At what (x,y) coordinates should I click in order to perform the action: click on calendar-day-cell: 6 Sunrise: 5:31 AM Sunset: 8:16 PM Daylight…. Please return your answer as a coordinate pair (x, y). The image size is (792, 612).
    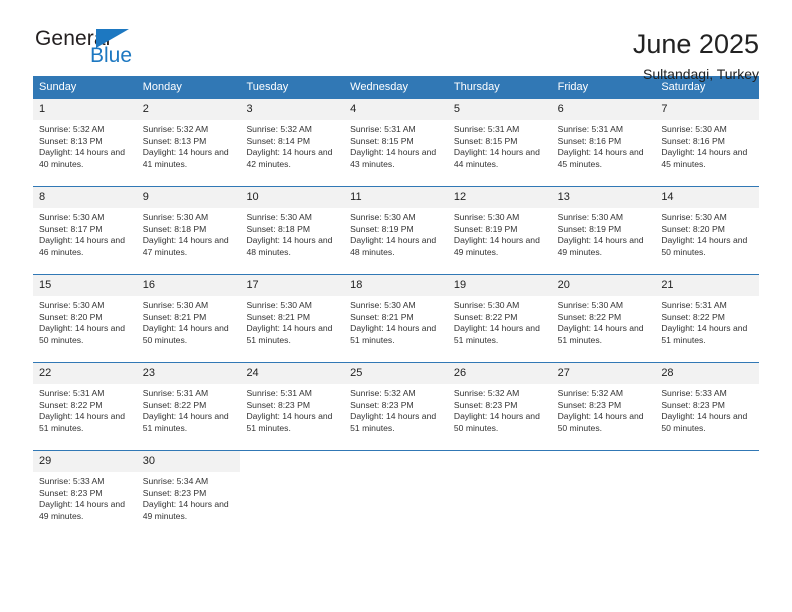
    Looking at the image, I should click on (603, 142).